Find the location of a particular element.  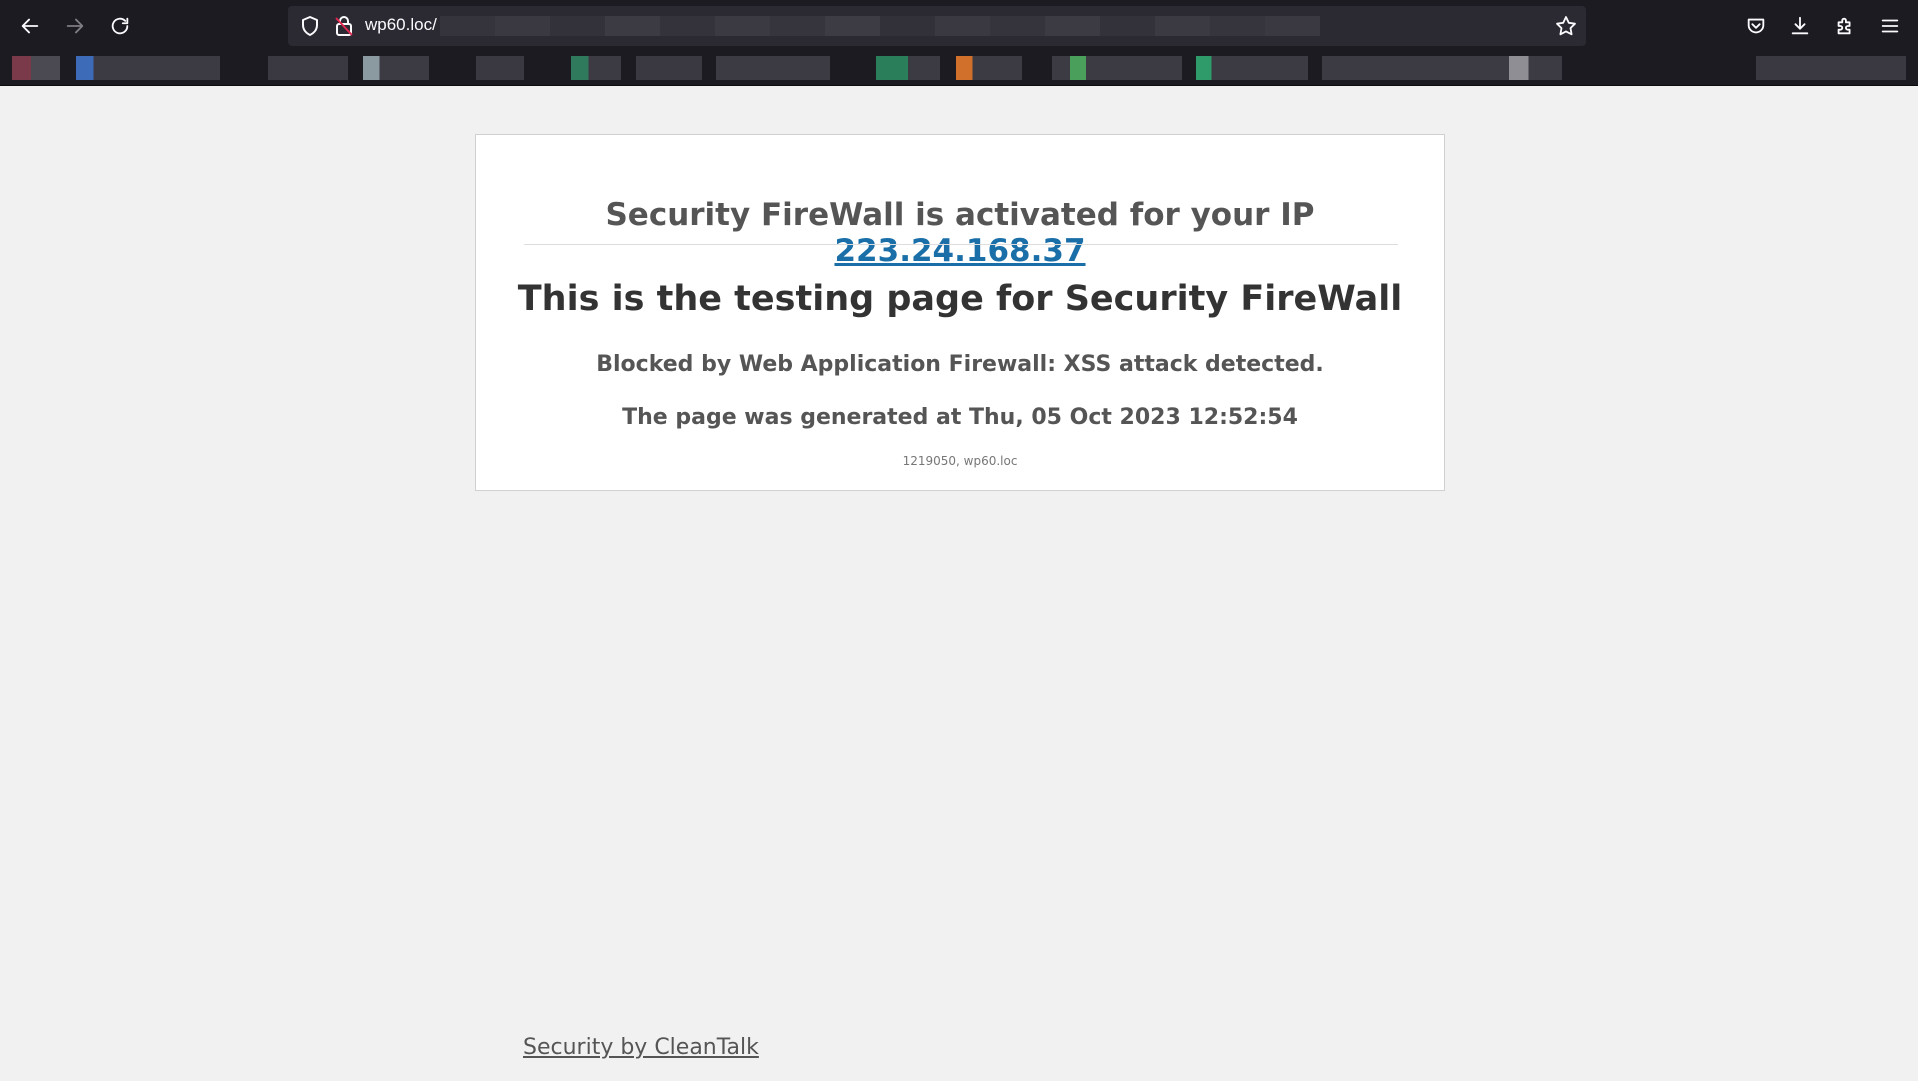

menu-button is located at coordinates (1890, 26).